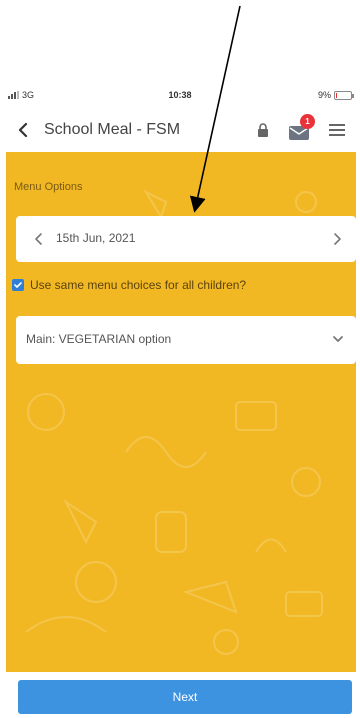 The height and width of the screenshot is (718, 360). I want to click on date-selector: 15th Jun, 2021, so click(186, 239).